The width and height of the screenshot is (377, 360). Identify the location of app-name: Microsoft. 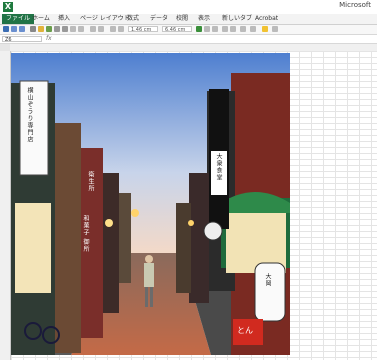
(355, 5).